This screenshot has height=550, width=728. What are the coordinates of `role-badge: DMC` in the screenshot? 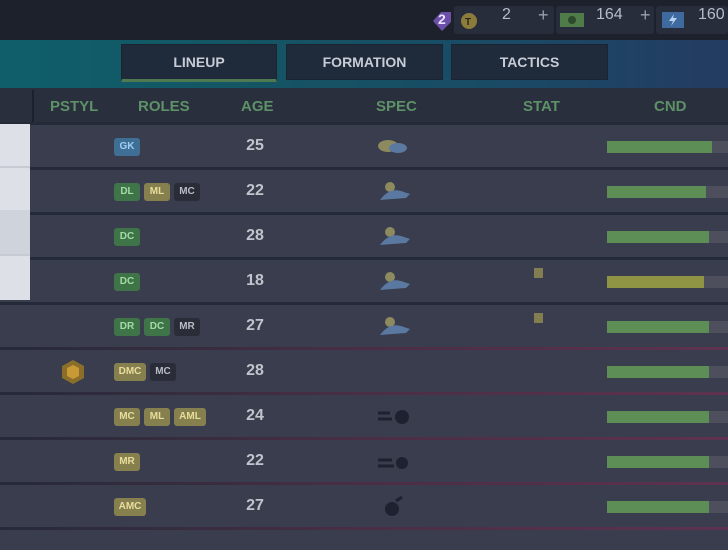 It's located at (130, 372).